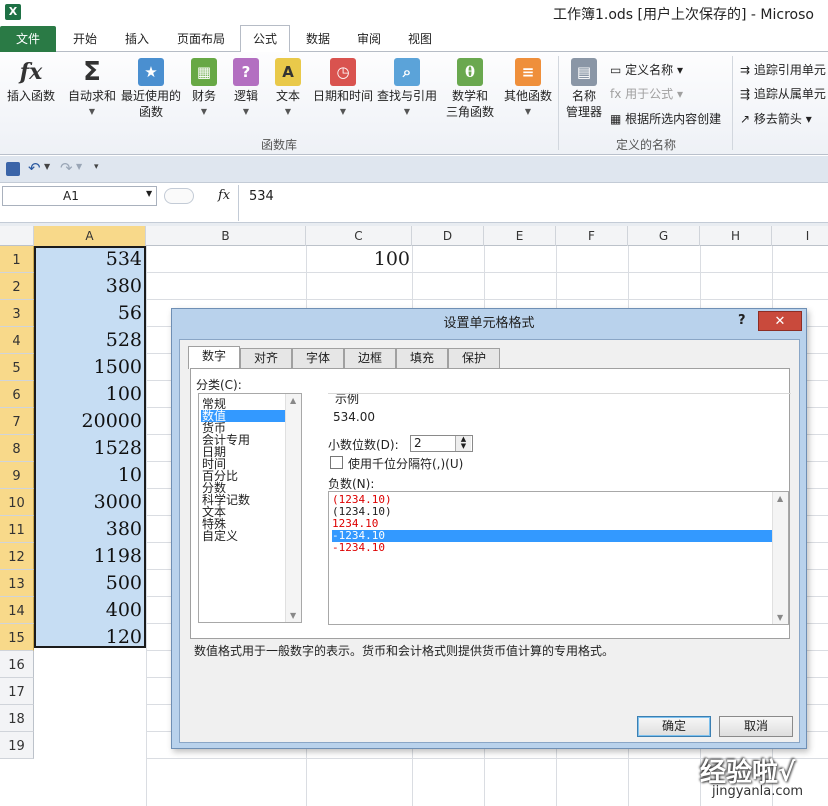  I want to click on tab-home: 开始, so click(85, 39).